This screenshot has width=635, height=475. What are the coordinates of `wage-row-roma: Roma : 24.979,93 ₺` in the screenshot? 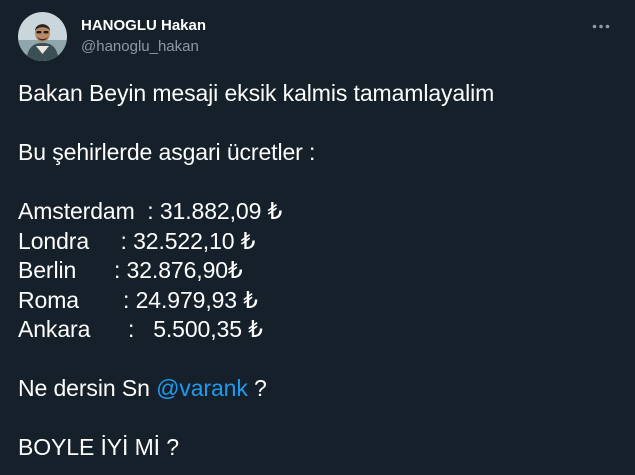 It's located at (317, 301).